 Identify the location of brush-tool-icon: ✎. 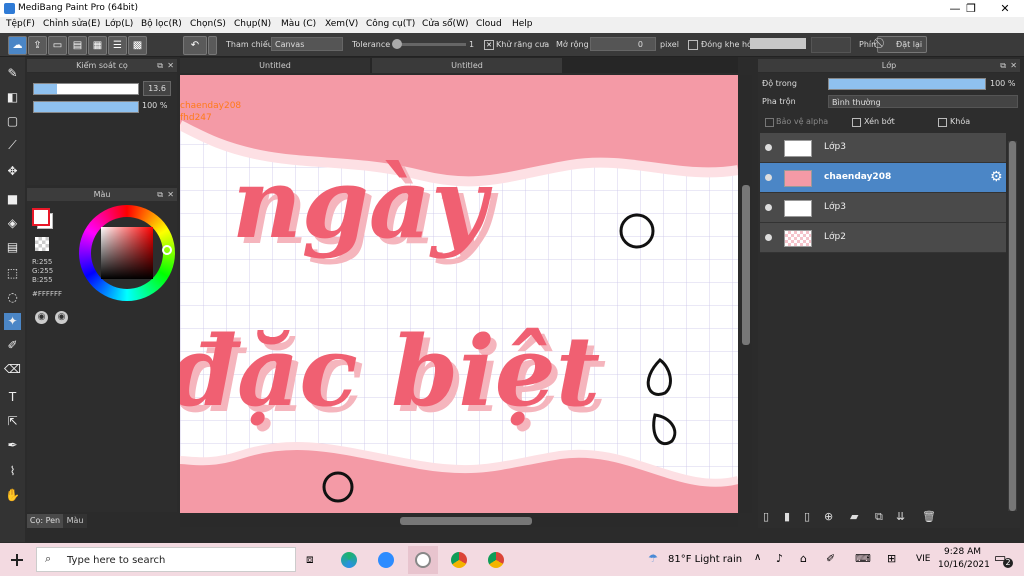
(12, 73).